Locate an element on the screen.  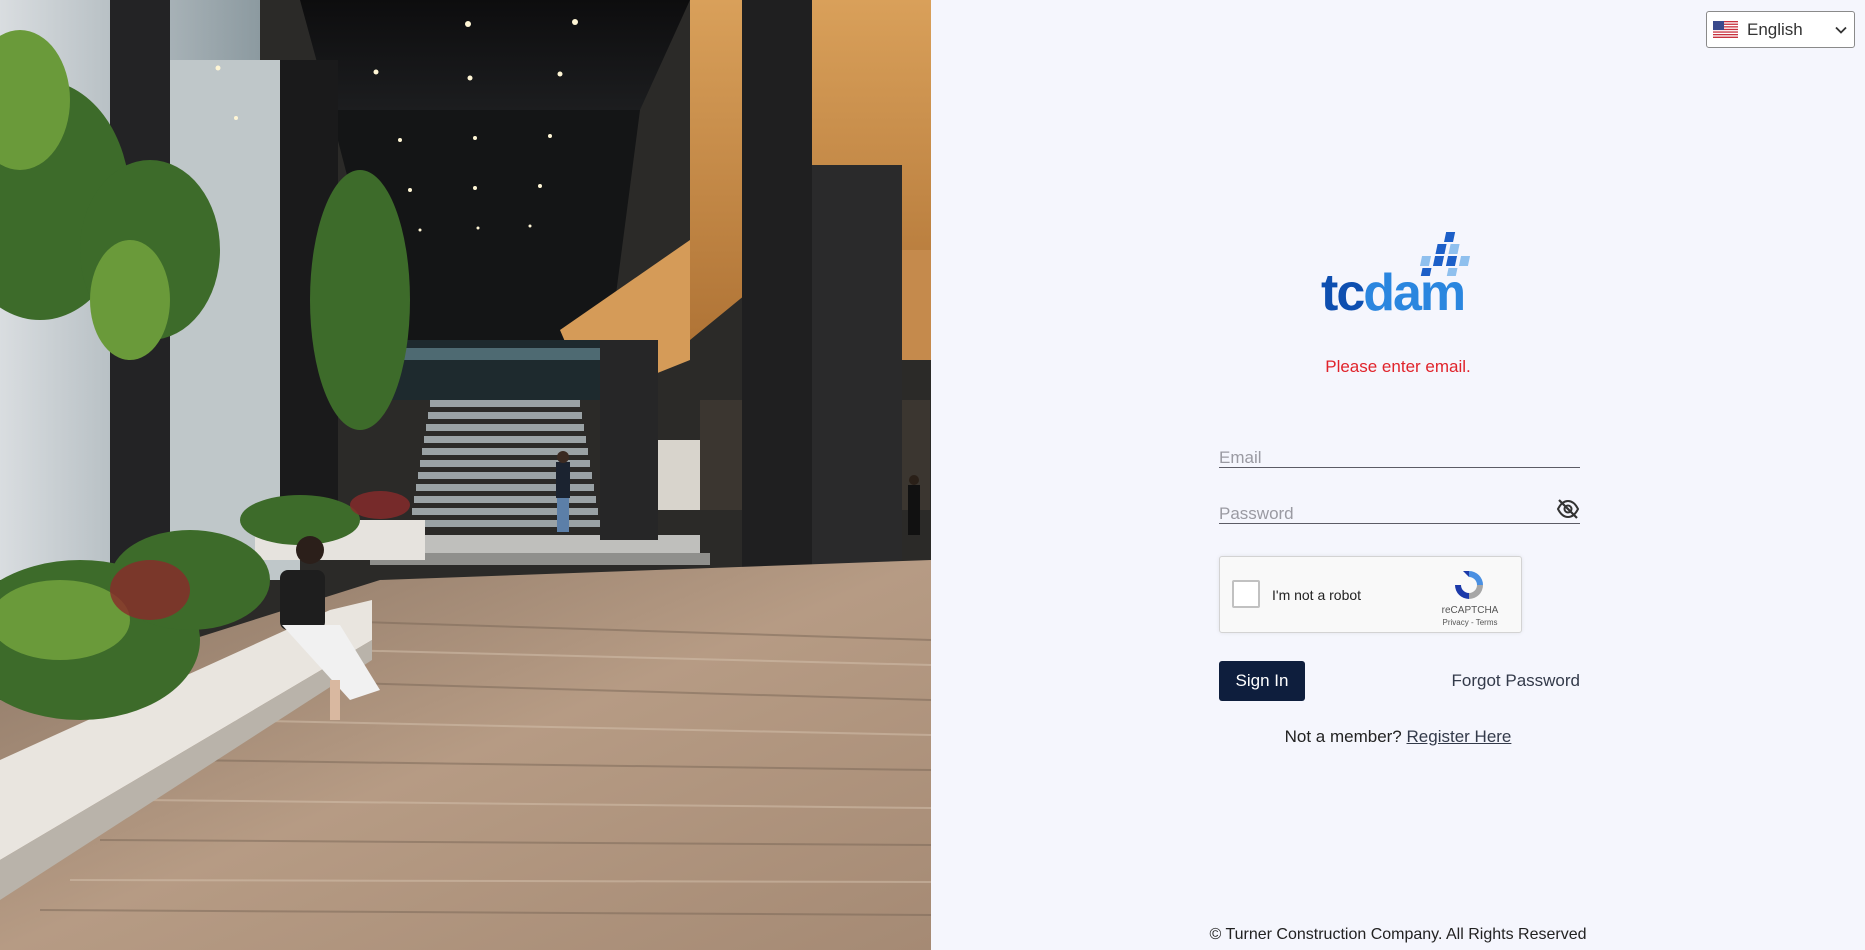
forgot-password-link: Forgot Password is located at coordinates (1516, 681).